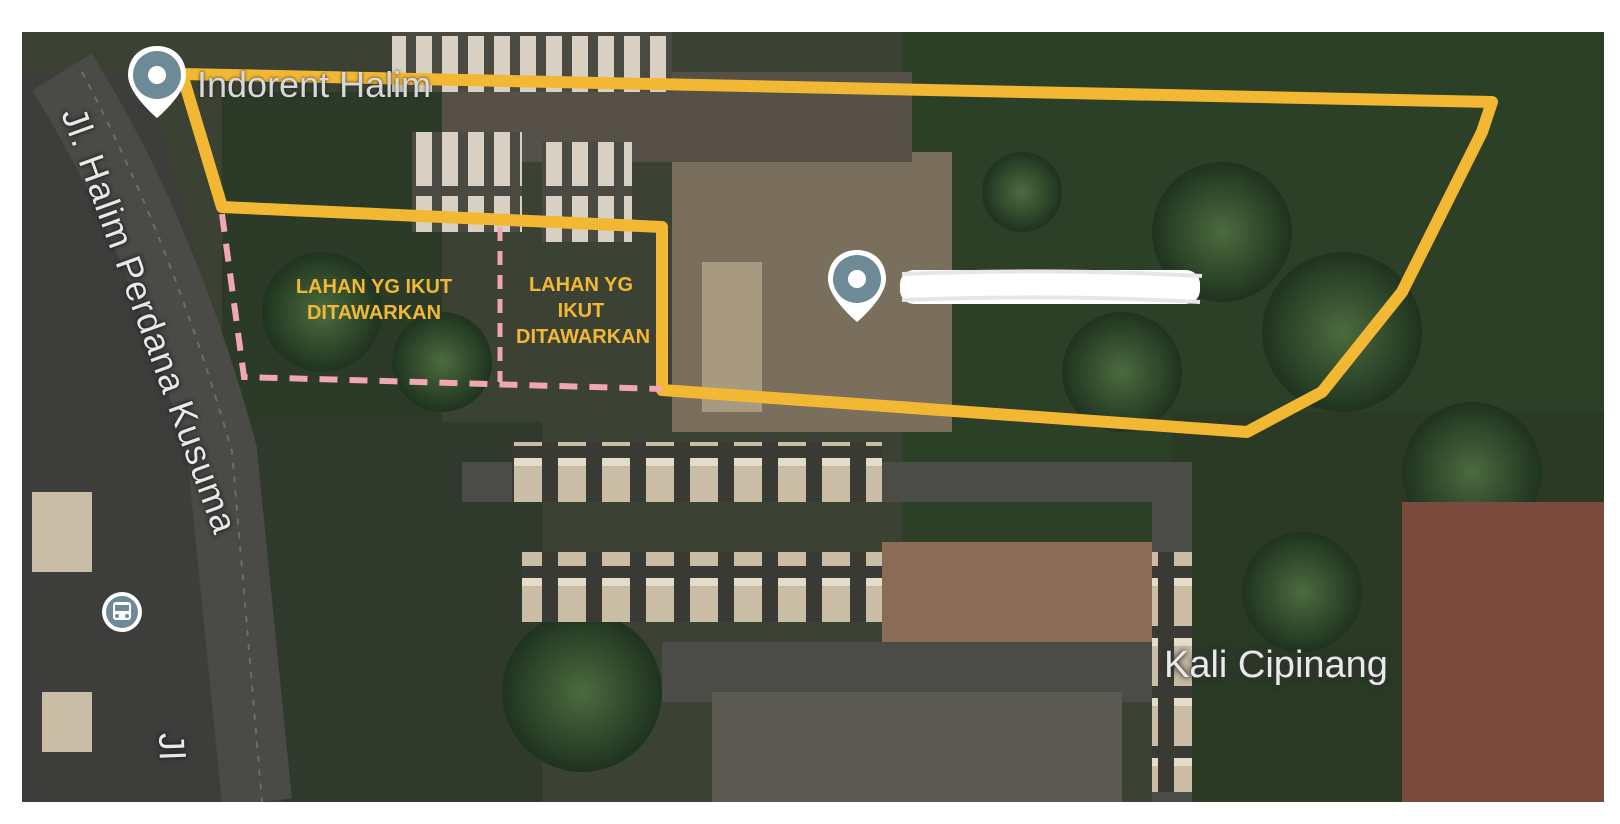 The image size is (1620, 824). What do you see at coordinates (172, 747) in the screenshot?
I see `road-label-bottom: Jl` at bounding box center [172, 747].